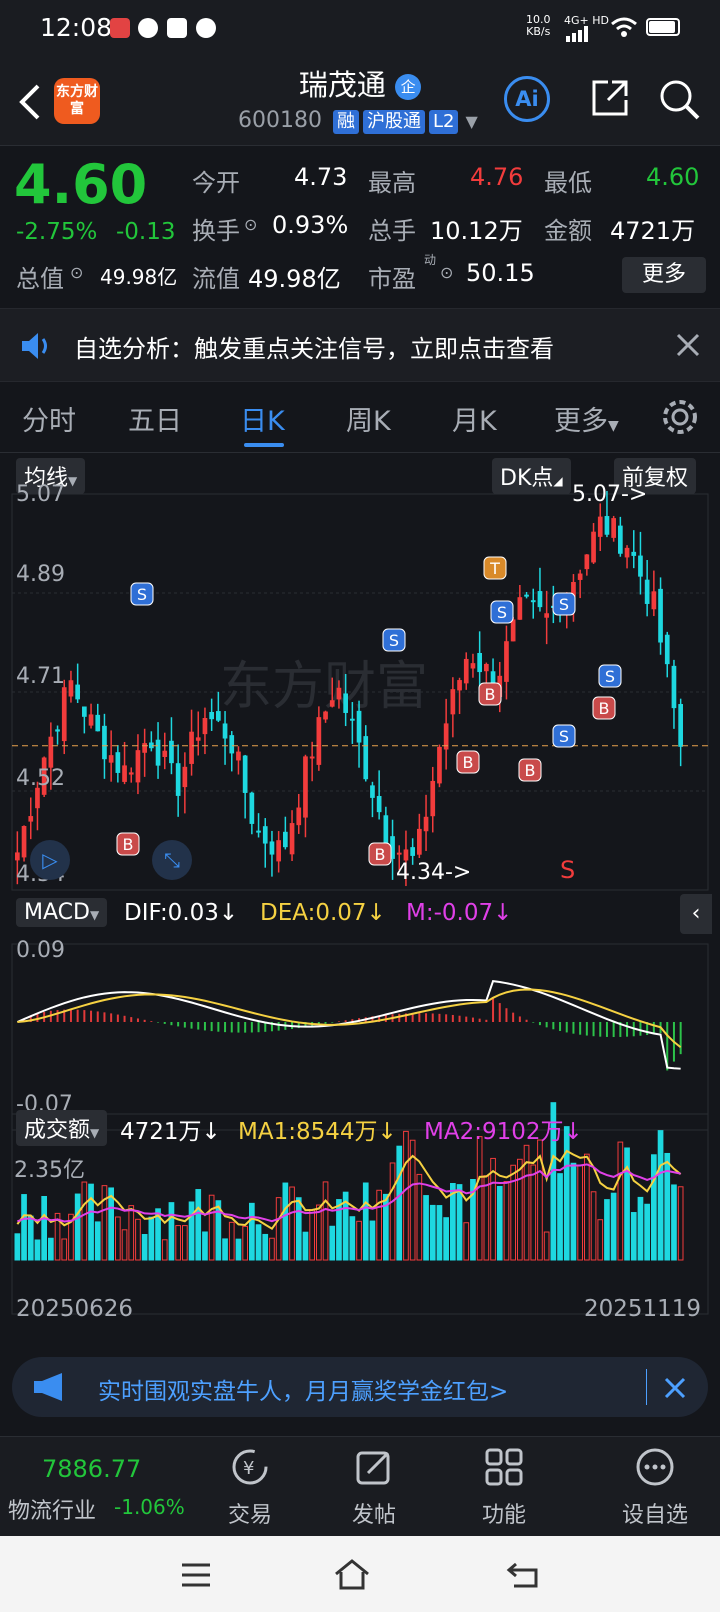 The image size is (720, 1612). What do you see at coordinates (360, 1387) in the screenshot?
I see `promo-banner: 实时围观实盘牛人，月月赢奖学金红包>` at bounding box center [360, 1387].